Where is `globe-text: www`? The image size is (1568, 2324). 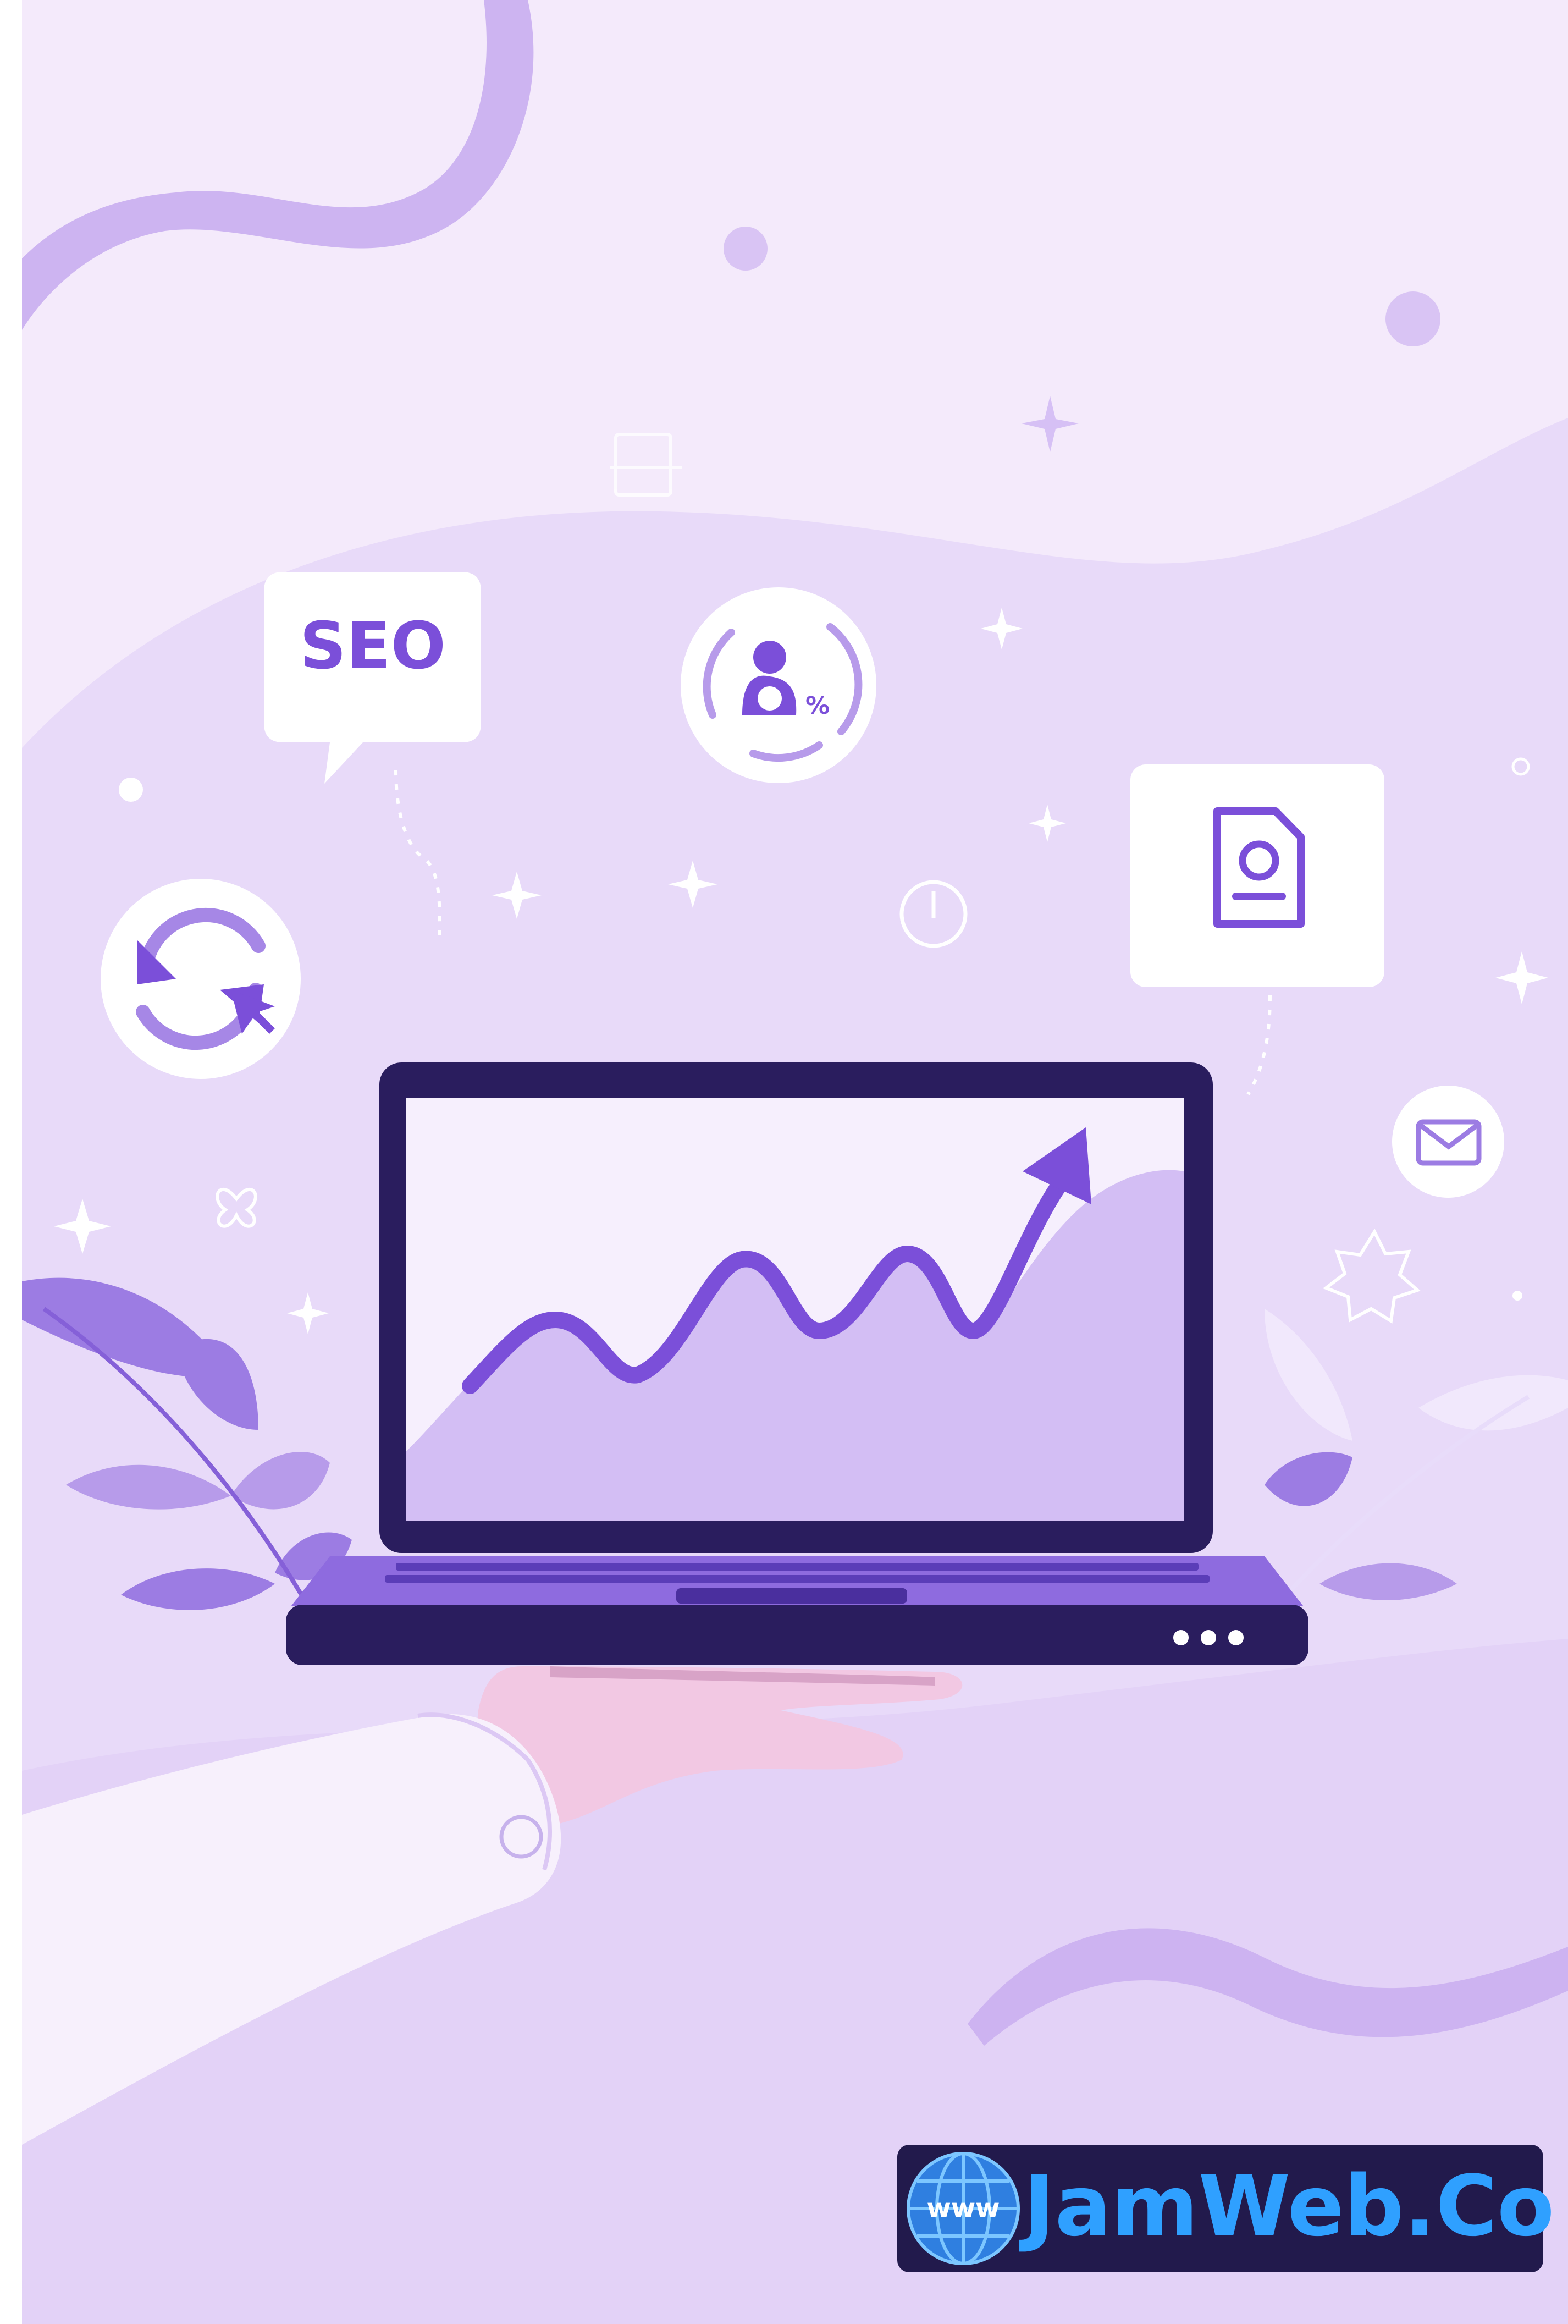
globe-text: www is located at coordinates (963, 2208).